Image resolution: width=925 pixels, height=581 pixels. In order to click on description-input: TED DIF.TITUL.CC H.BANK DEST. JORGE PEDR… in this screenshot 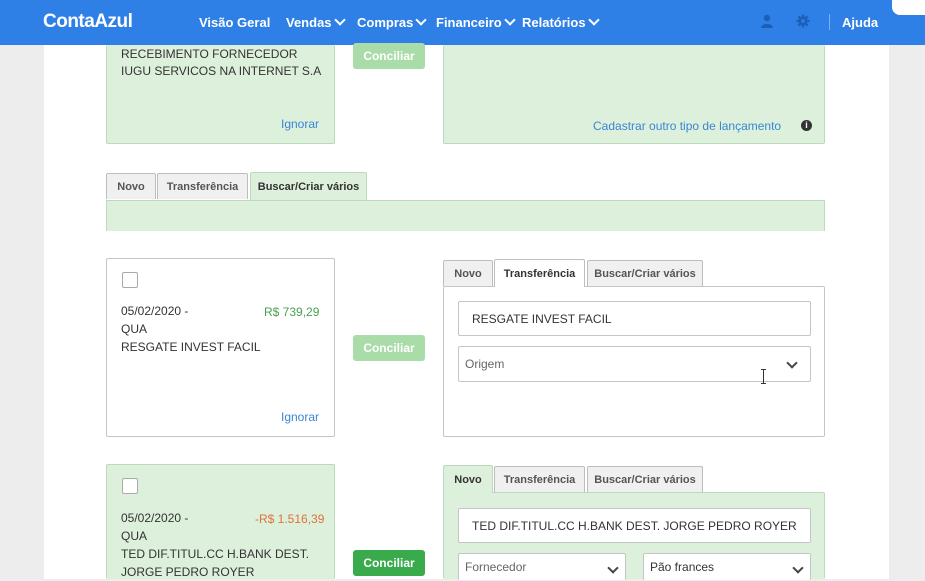, I will do `click(634, 525)`.